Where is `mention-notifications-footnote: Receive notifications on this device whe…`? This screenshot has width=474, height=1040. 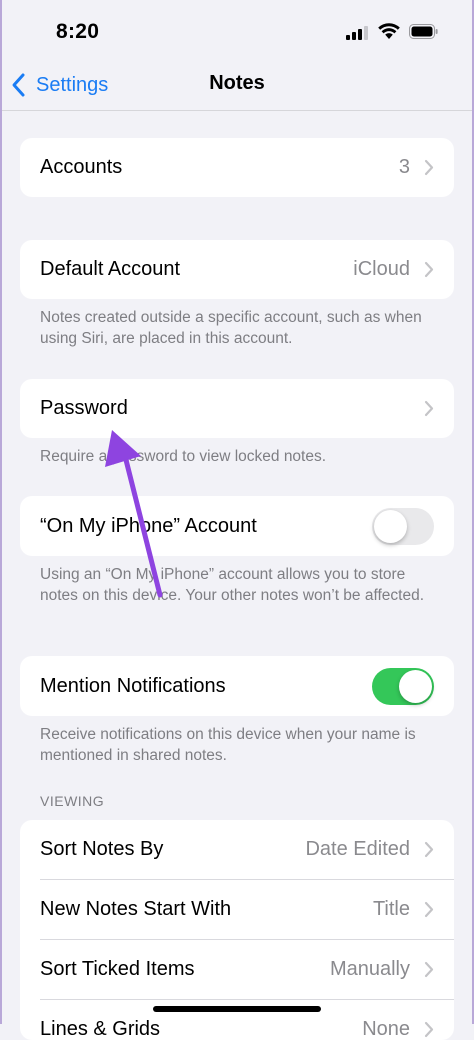
mention-notifications-footnote: Receive notifications on this device whe… is located at coordinates (228, 745).